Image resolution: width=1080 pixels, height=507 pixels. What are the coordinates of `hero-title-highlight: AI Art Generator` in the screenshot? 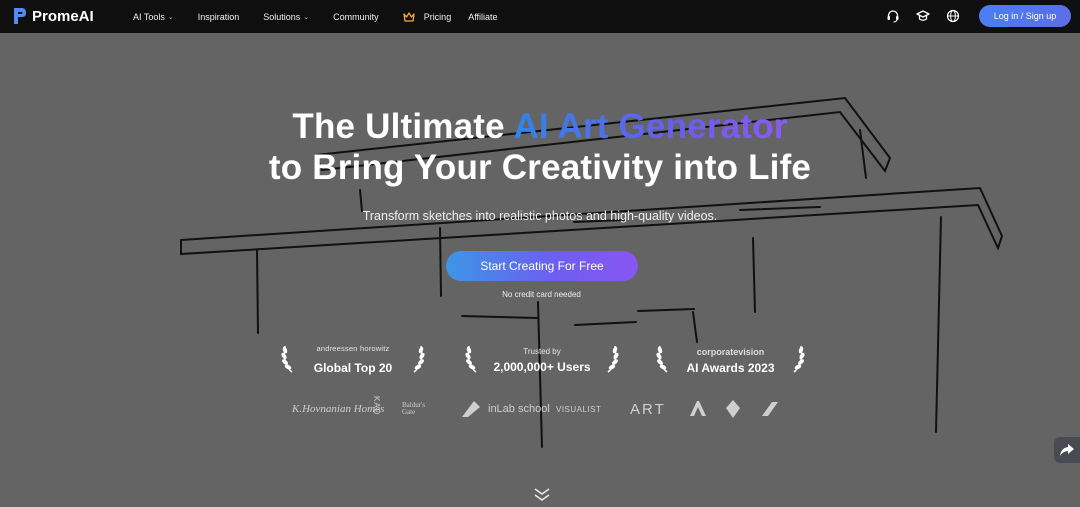 It's located at (650, 126).